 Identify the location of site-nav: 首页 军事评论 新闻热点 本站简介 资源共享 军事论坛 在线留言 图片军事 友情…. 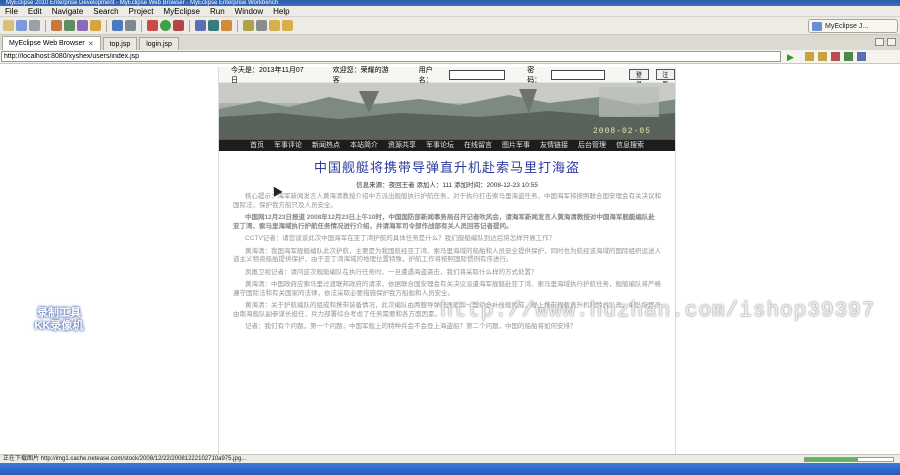
(447, 145).